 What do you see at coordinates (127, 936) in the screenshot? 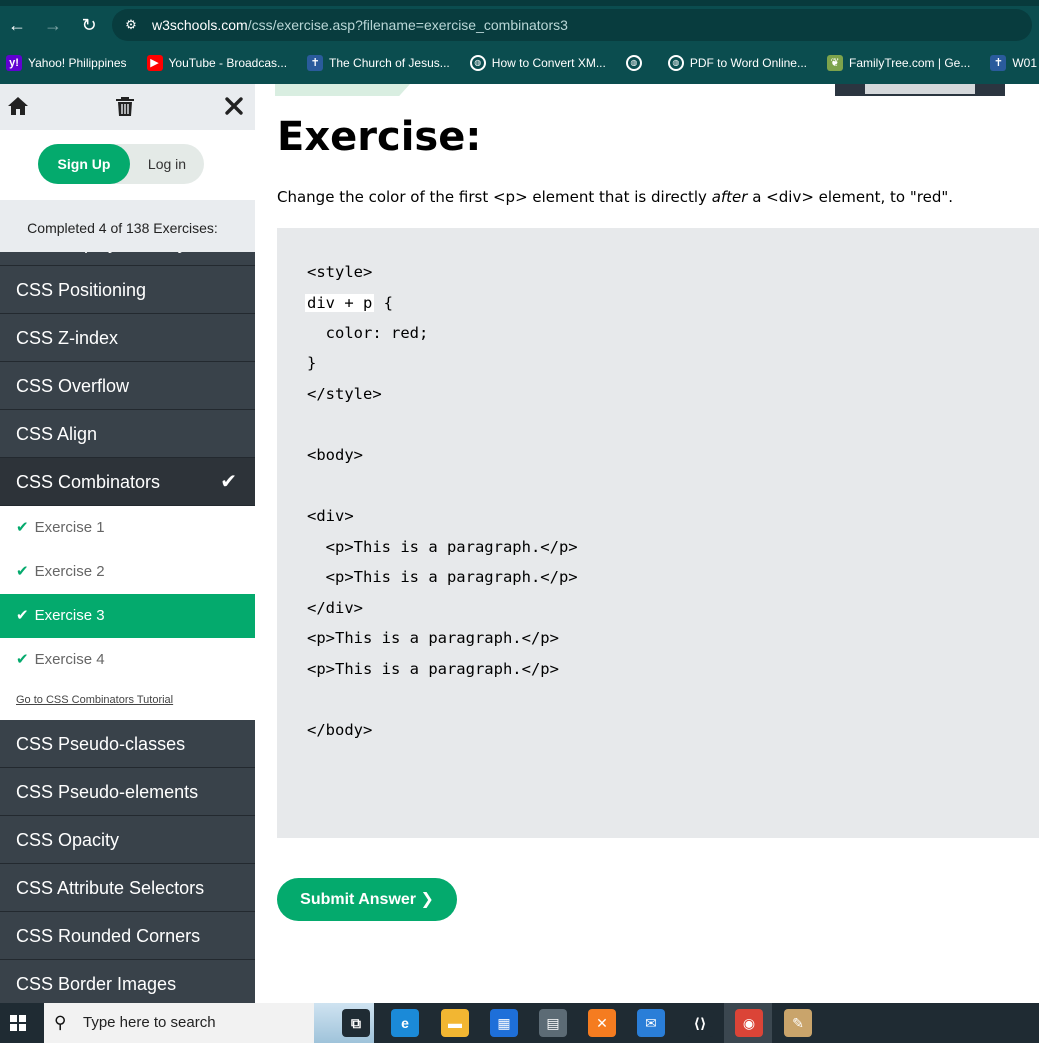
I see `sidebar-menu-item: CSS Rounded Corners` at bounding box center [127, 936].